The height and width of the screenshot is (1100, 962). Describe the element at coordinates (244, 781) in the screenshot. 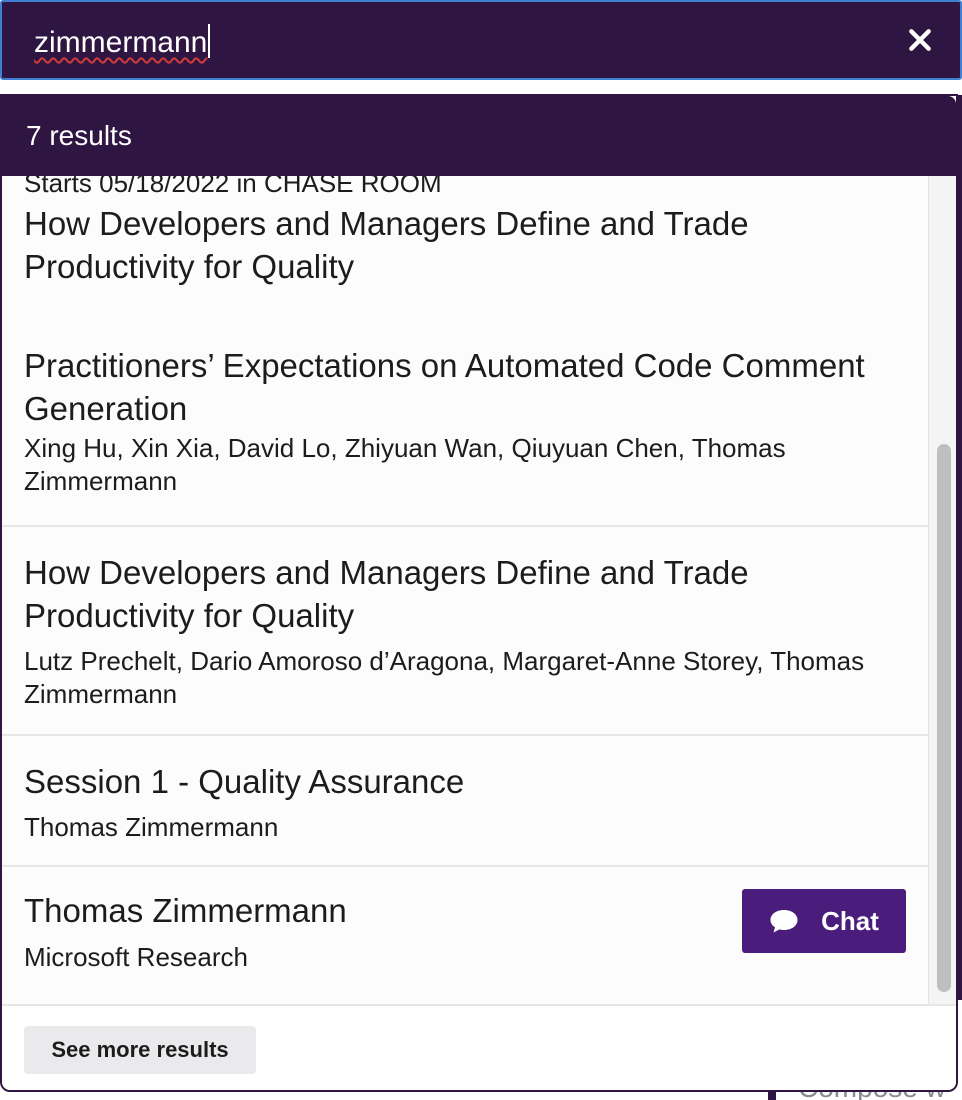

I see `result-title: Session 1 - Quality Assurance` at that location.